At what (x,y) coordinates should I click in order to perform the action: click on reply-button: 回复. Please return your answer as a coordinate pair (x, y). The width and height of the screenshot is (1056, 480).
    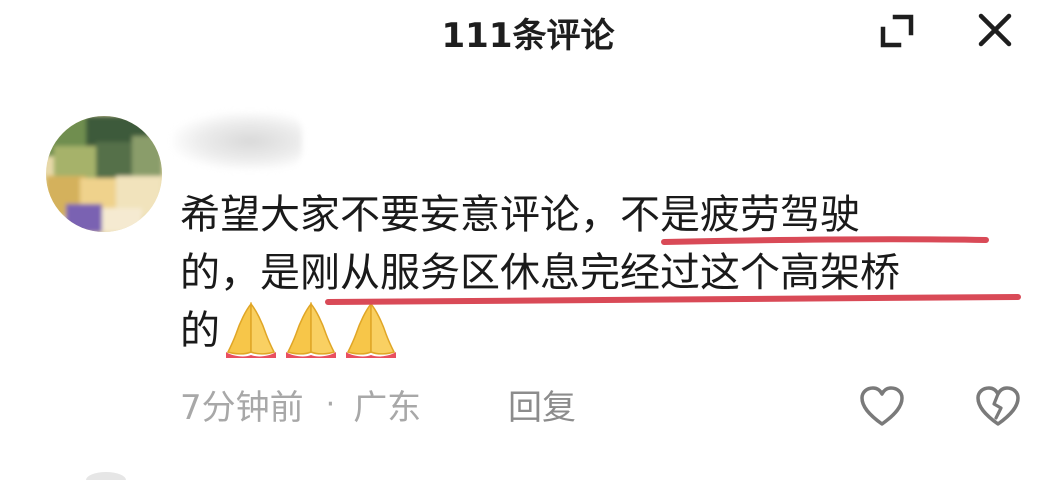
    Looking at the image, I should click on (542, 404).